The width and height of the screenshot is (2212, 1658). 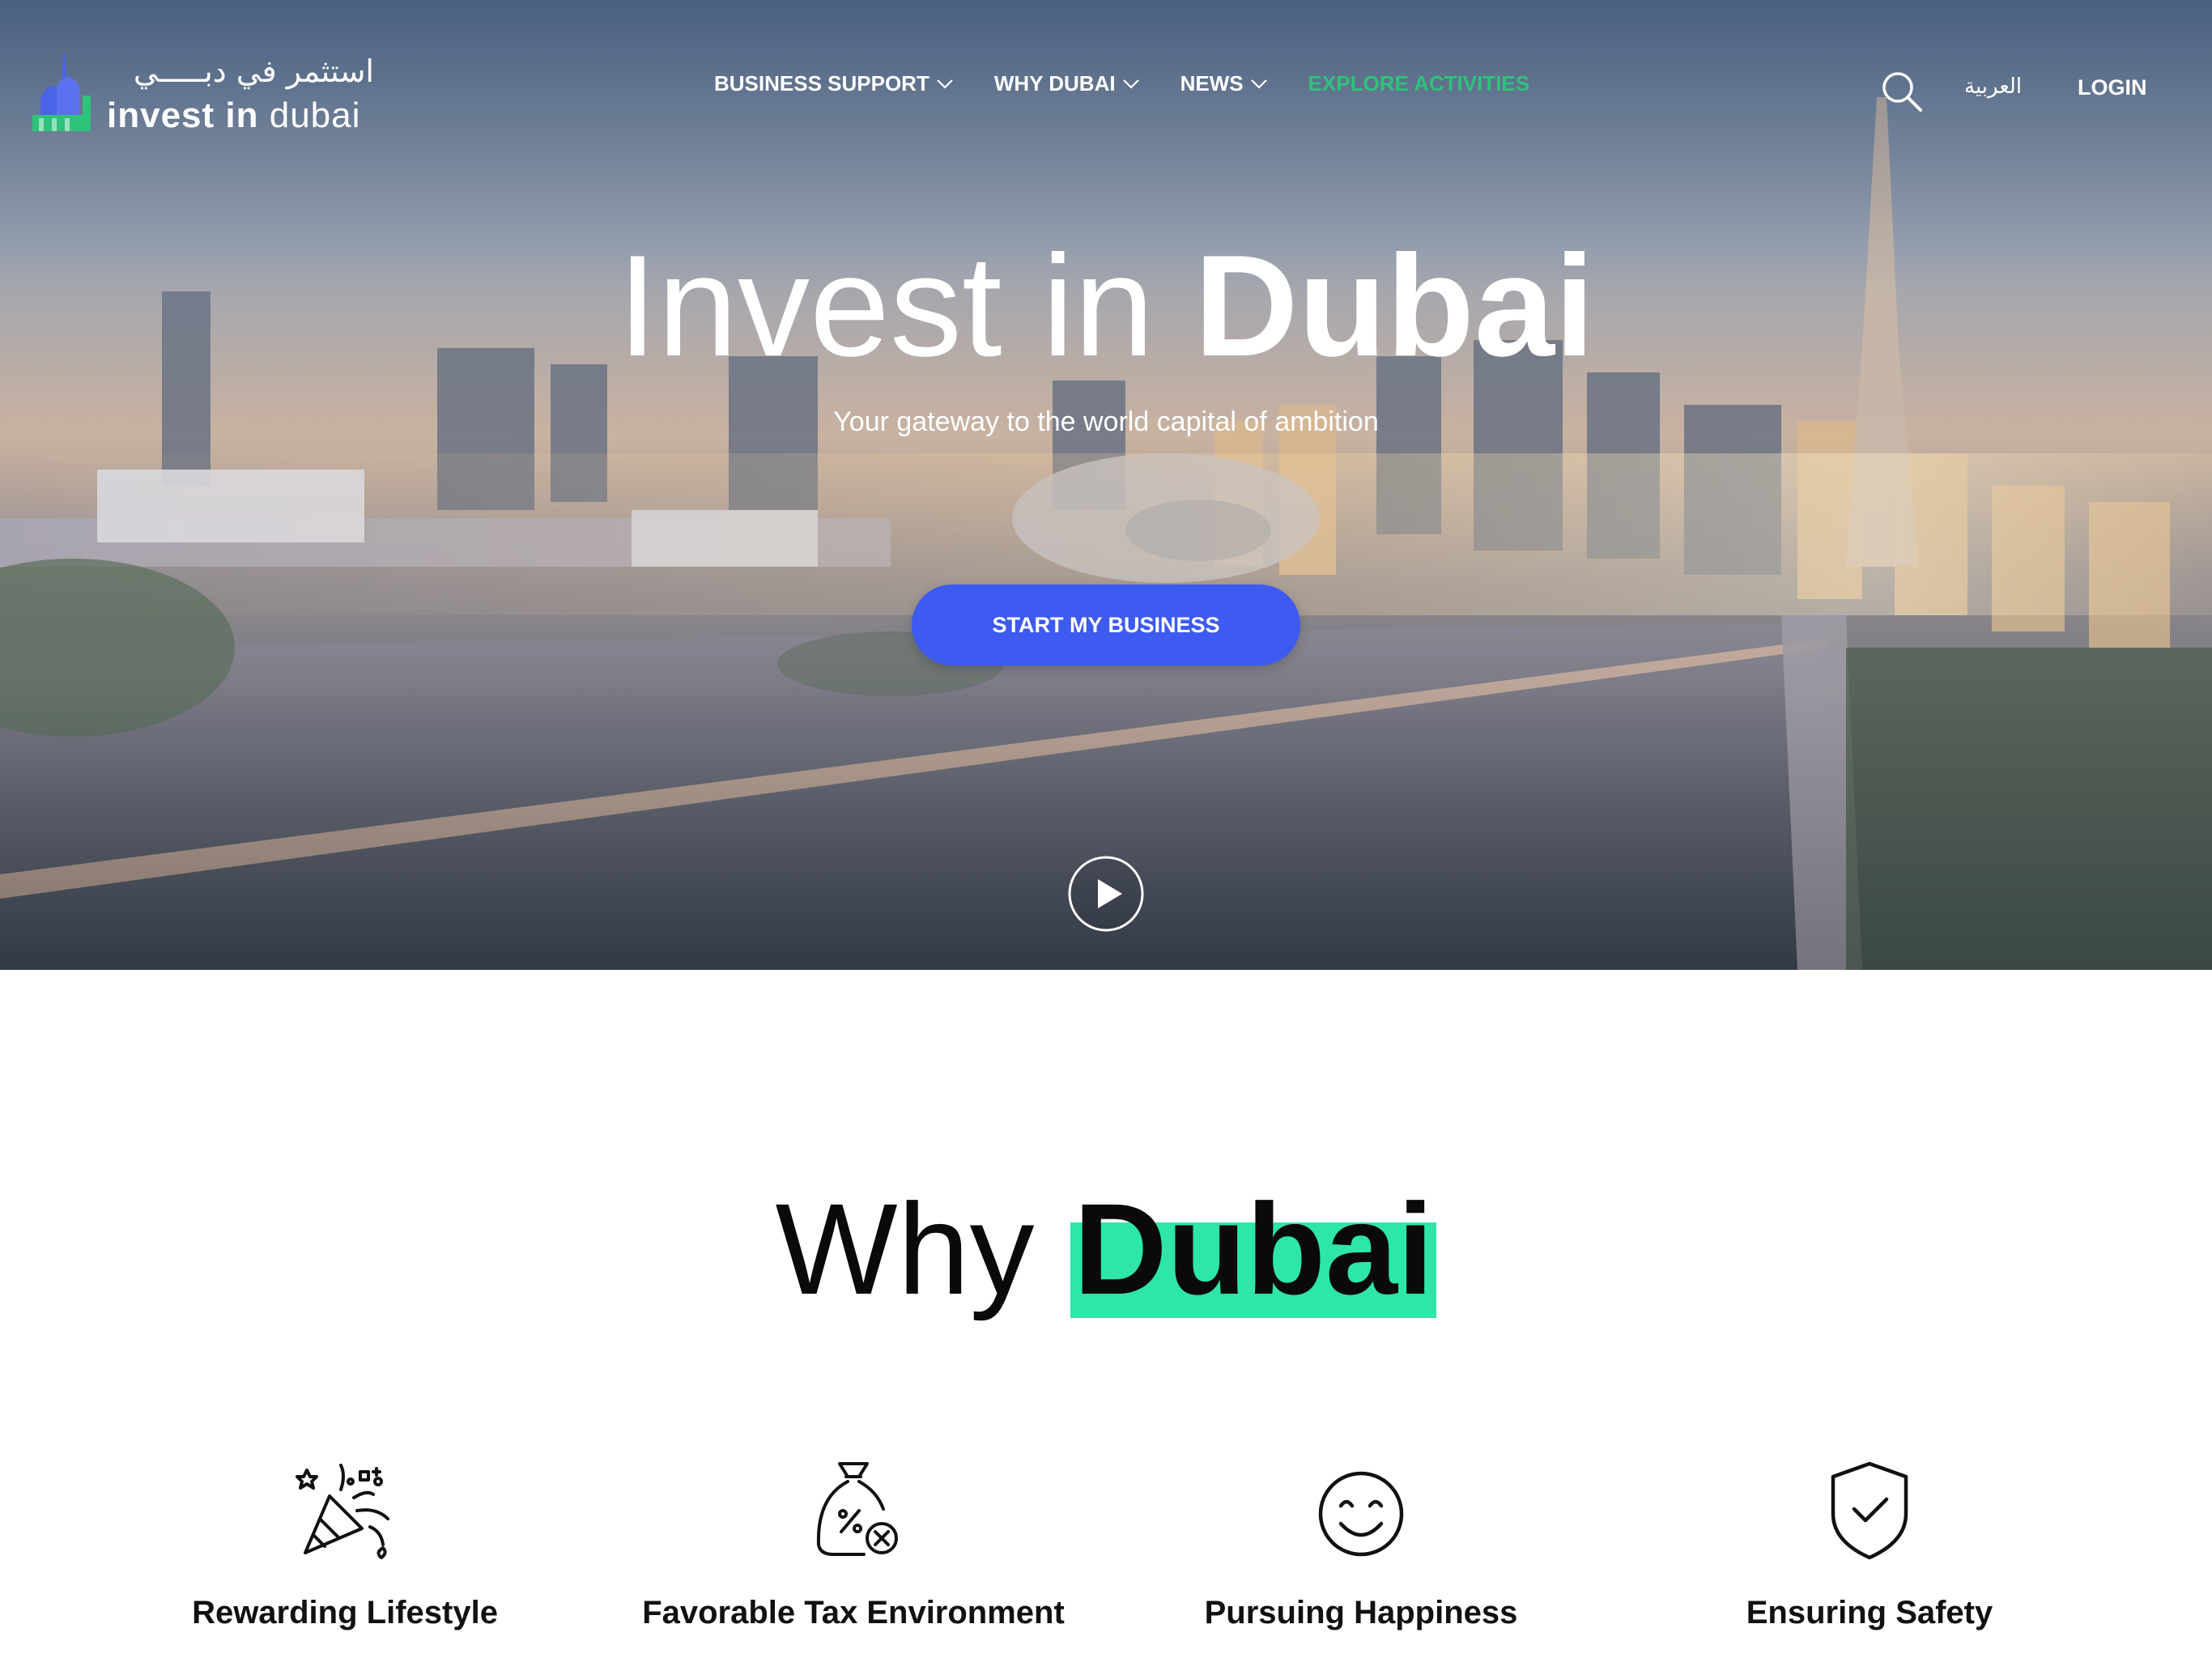 I want to click on shield-check-icon, so click(x=1870, y=1510).